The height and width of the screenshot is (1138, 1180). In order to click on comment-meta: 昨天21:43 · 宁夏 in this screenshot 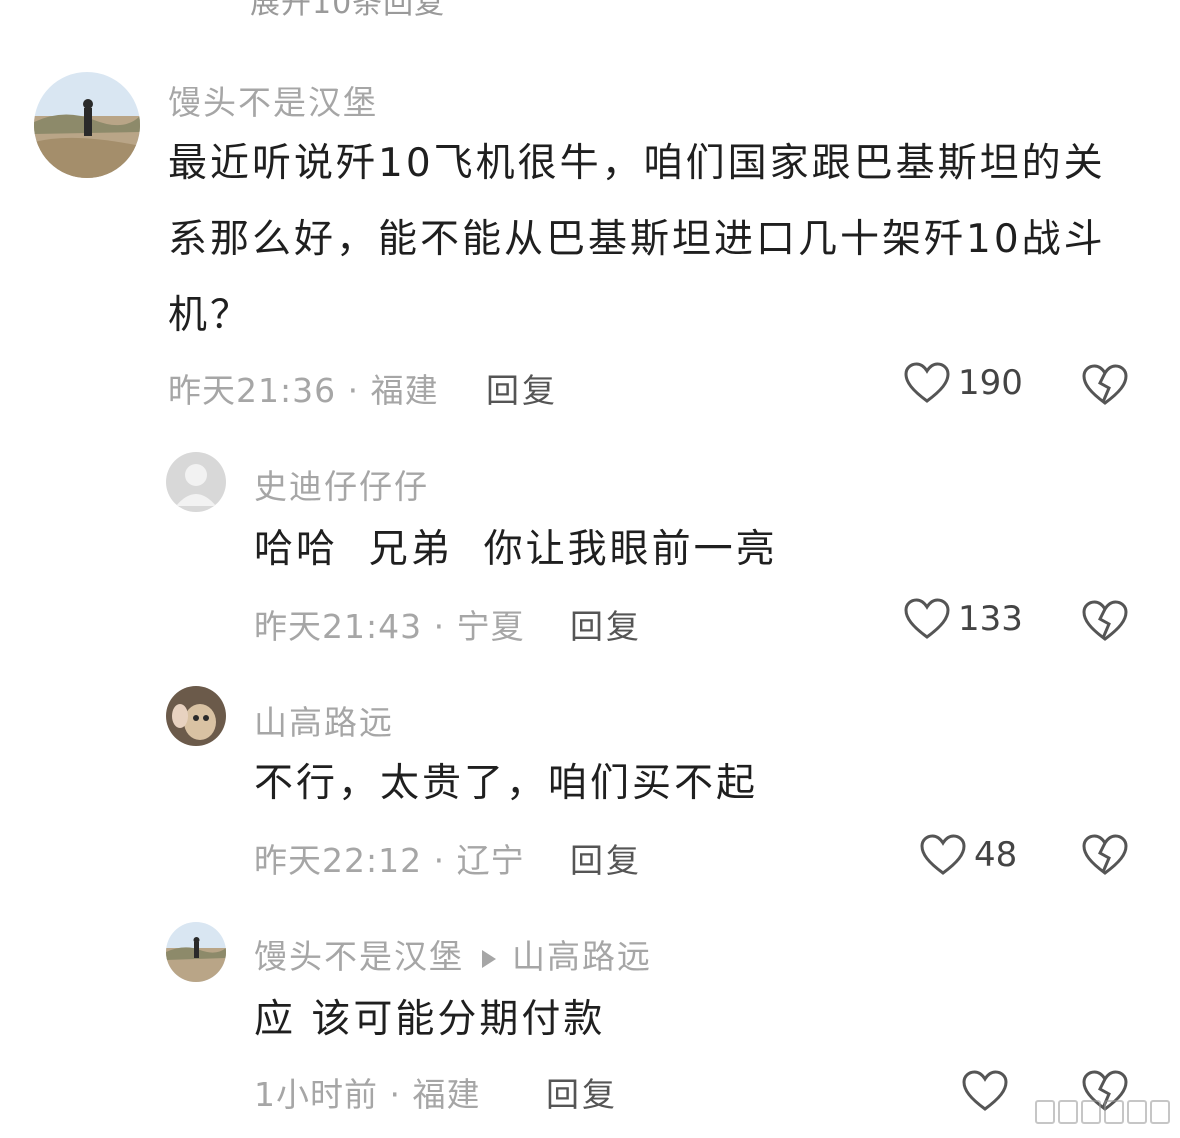, I will do `click(389, 626)`.